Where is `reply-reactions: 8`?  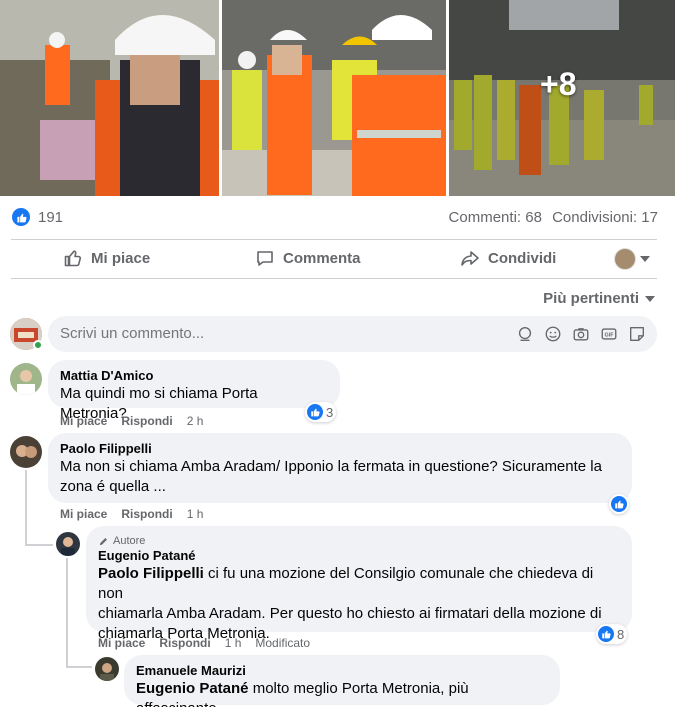
reply-reactions: 8 is located at coordinates (612, 634).